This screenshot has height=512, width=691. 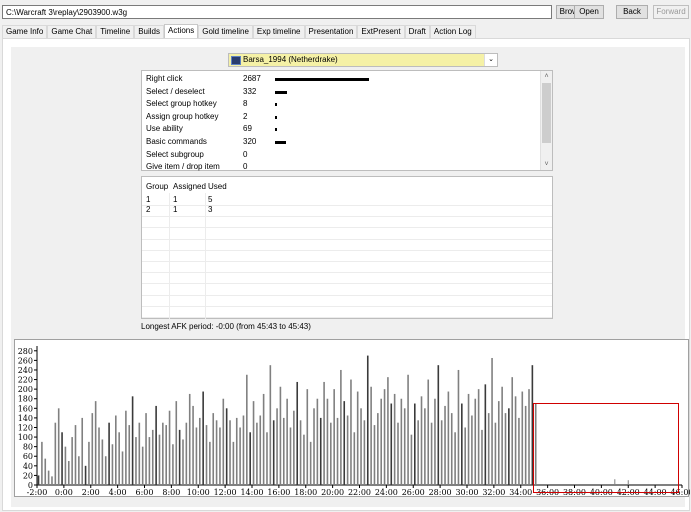 What do you see at coordinates (277, 12) in the screenshot?
I see `replay-path-input: C:\Warcraft 3\replay\2903900.w3g` at bounding box center [277, 12].